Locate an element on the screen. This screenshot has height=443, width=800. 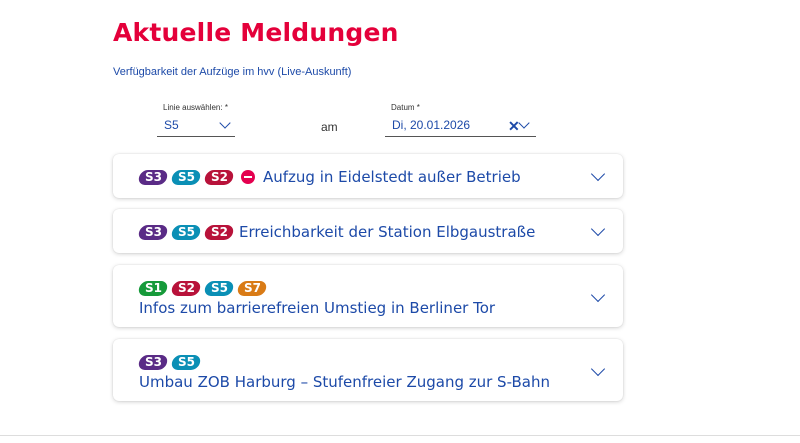
clear-date-icon: ✕ is located at coordinates (514, 126).